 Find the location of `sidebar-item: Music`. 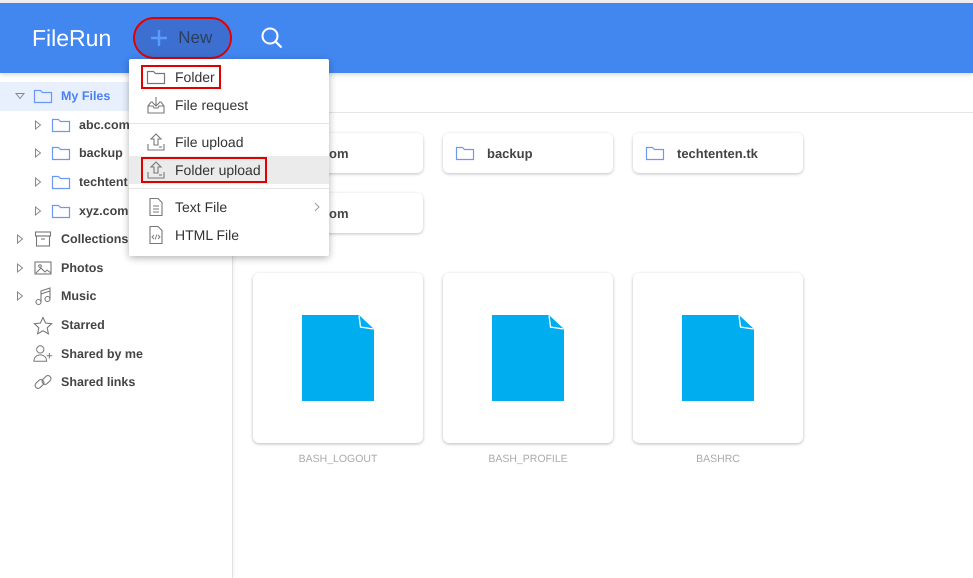

sidebar-item: Music is located at coordinates (116, 296).